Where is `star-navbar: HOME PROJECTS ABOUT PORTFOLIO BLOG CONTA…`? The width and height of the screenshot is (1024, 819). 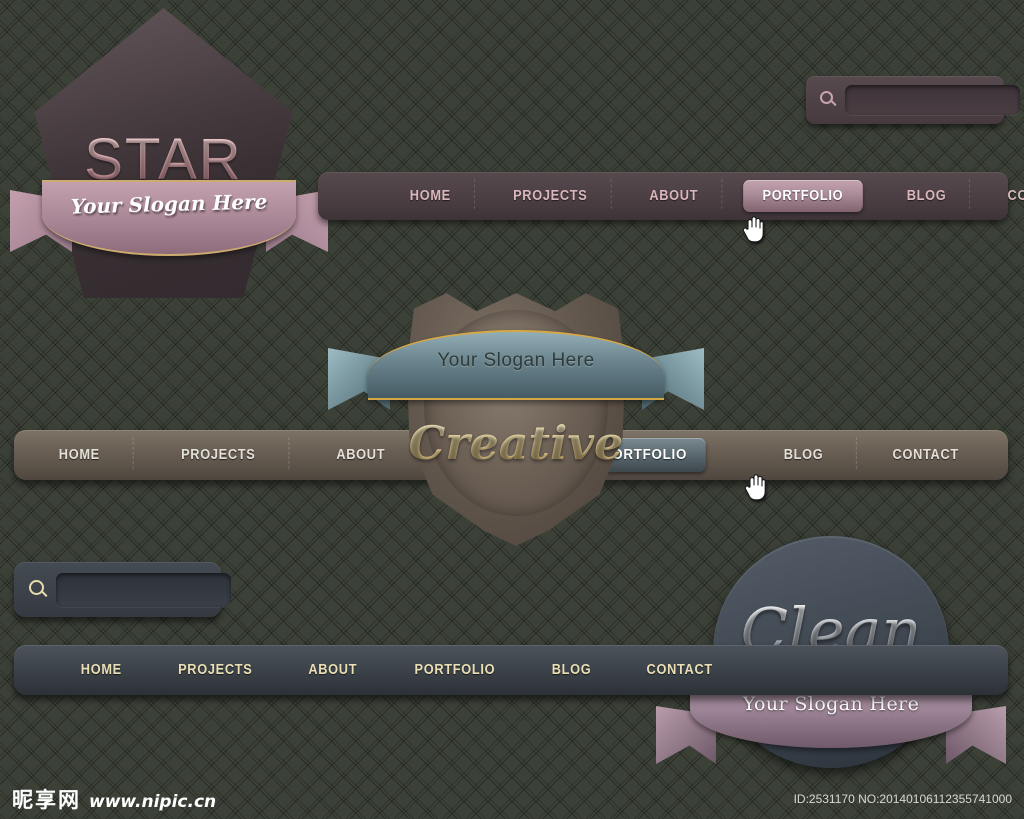 star-navbar: HOME PROJECTS ABOUT PORTFOLIO BLOG CONTA… is located at coordinates (671, 196).